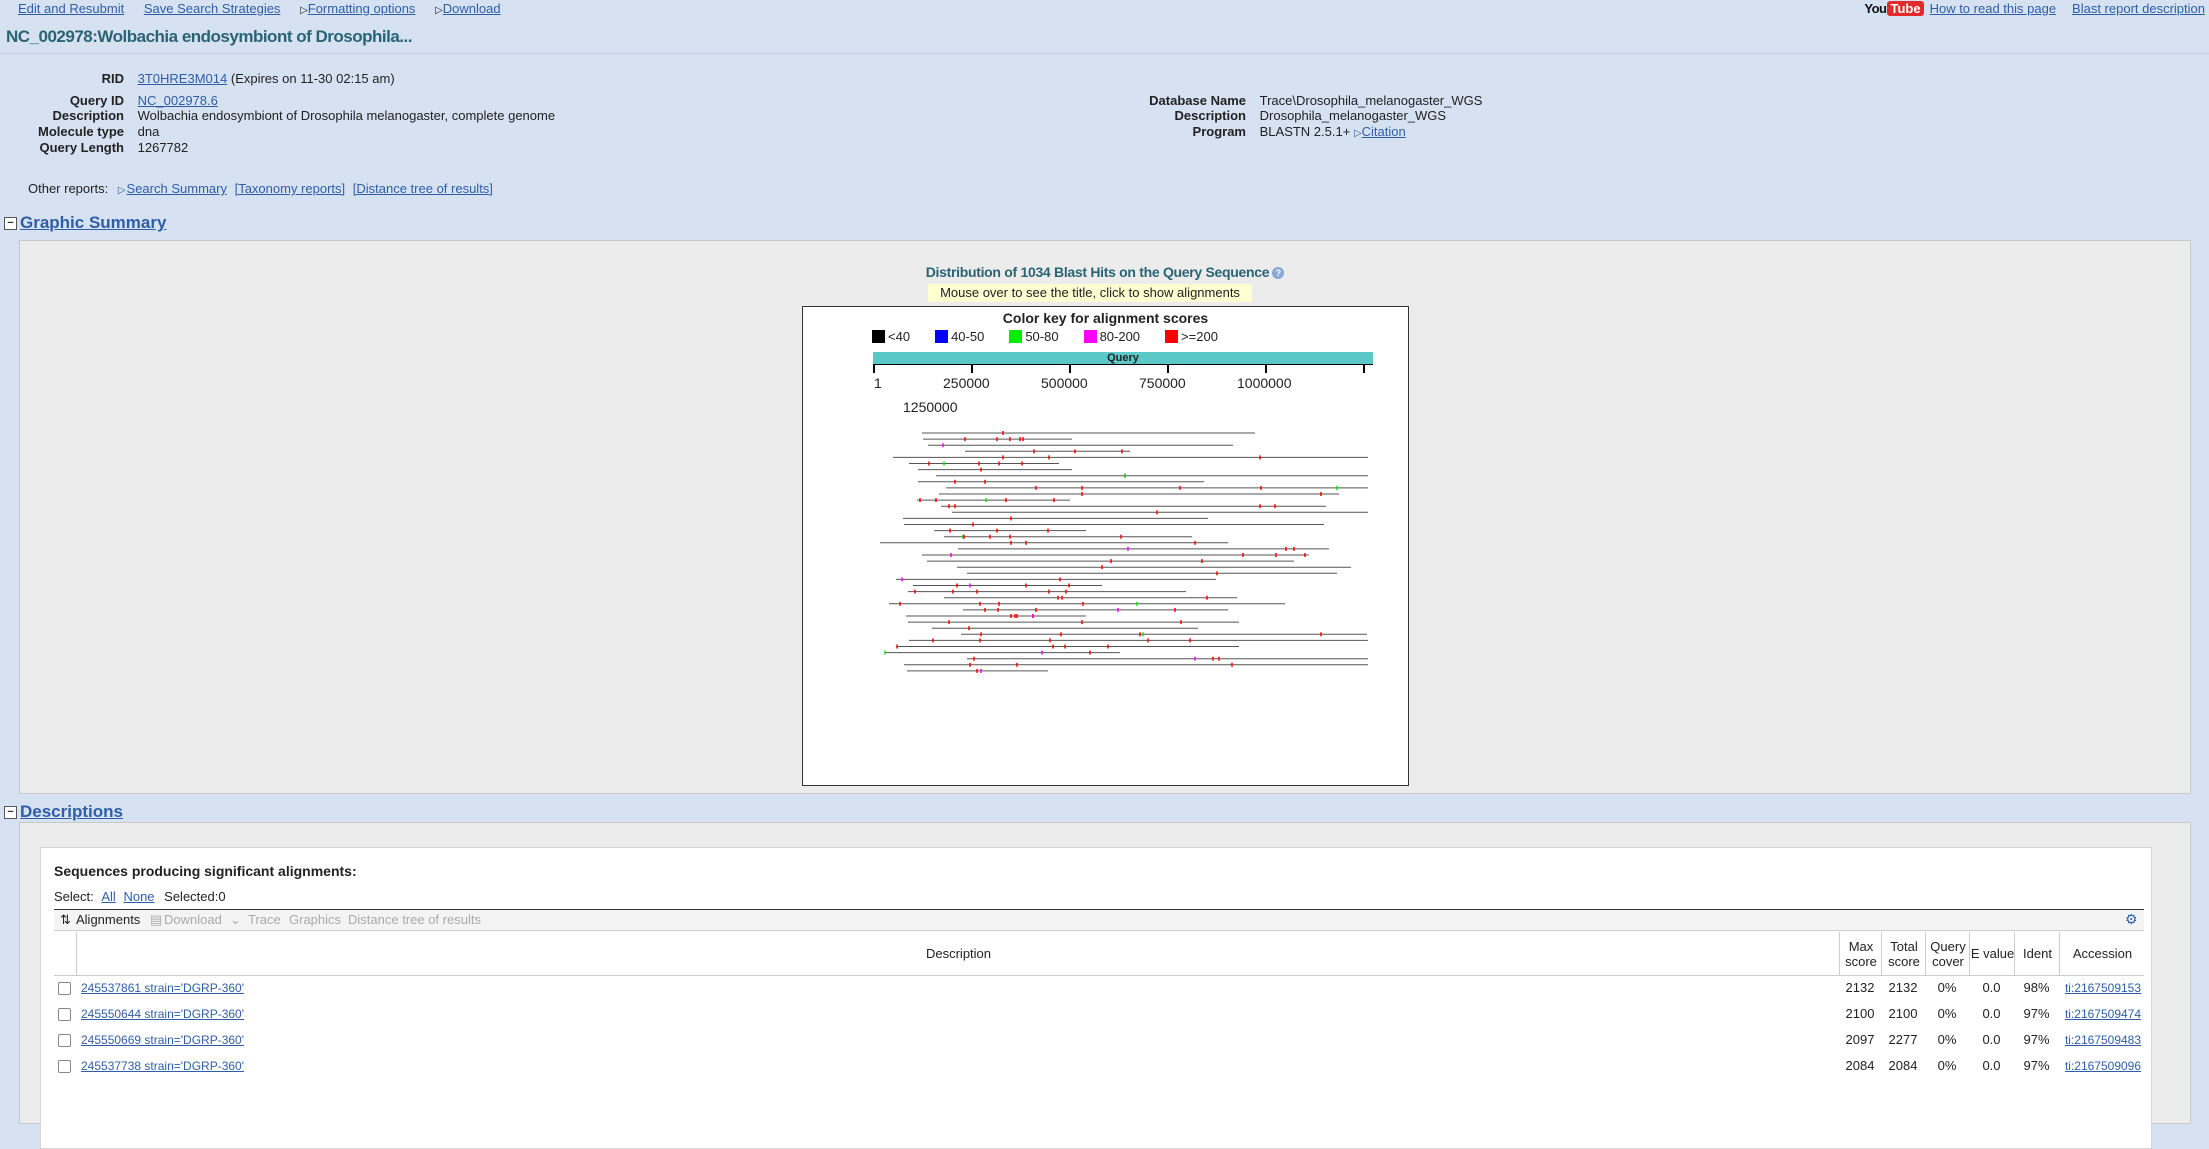 The width and height of the screenshot is (2209, 1149). Describe the element at coordinates (235, 919) in the screenshot. I see `chevron-down-icon: ⌄` at that location.